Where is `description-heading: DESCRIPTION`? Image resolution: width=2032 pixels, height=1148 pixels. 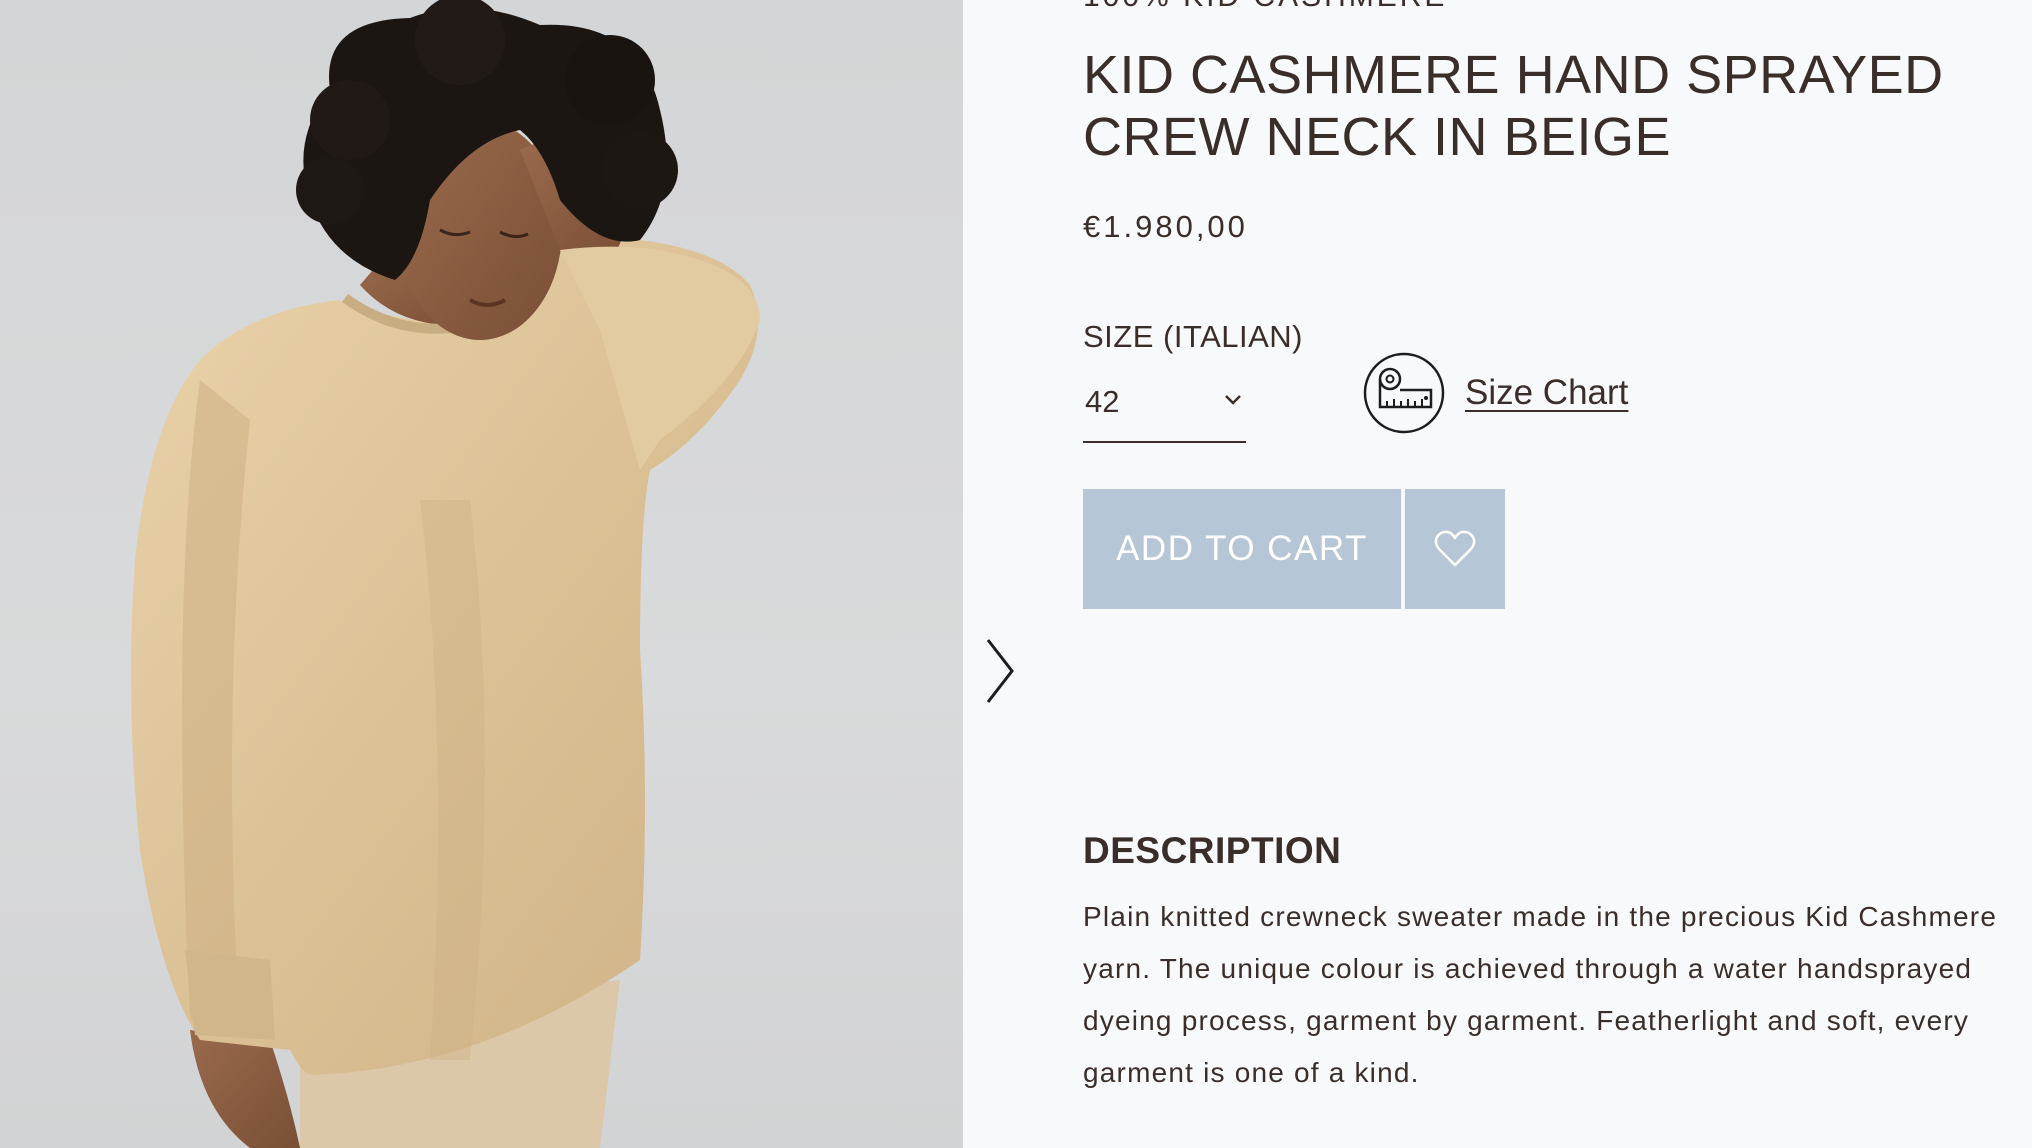 description-heading: DESCRIPTION is located at coordinates (1212, 850).